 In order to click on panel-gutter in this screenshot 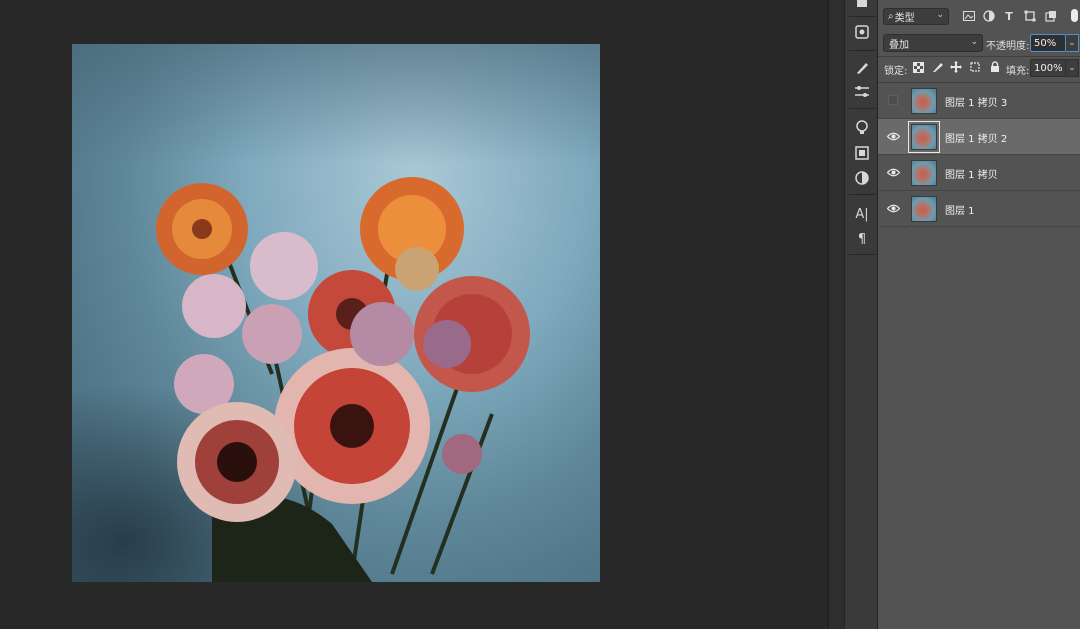, I will do `click(836, 314)`.